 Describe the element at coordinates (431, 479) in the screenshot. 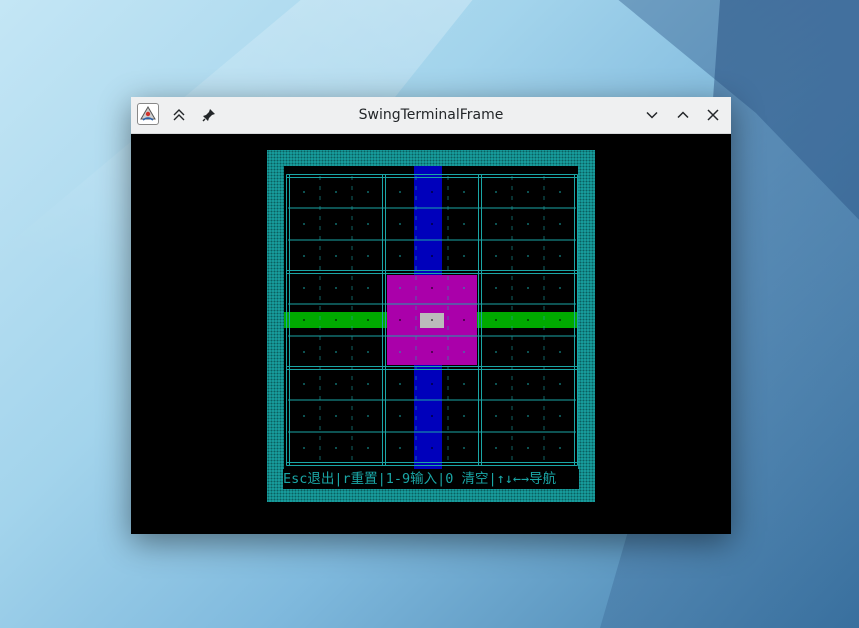

I see `status-bar: Esc退出|r重置|1-9输入|0 清空|↑↓←→导航` at that location.